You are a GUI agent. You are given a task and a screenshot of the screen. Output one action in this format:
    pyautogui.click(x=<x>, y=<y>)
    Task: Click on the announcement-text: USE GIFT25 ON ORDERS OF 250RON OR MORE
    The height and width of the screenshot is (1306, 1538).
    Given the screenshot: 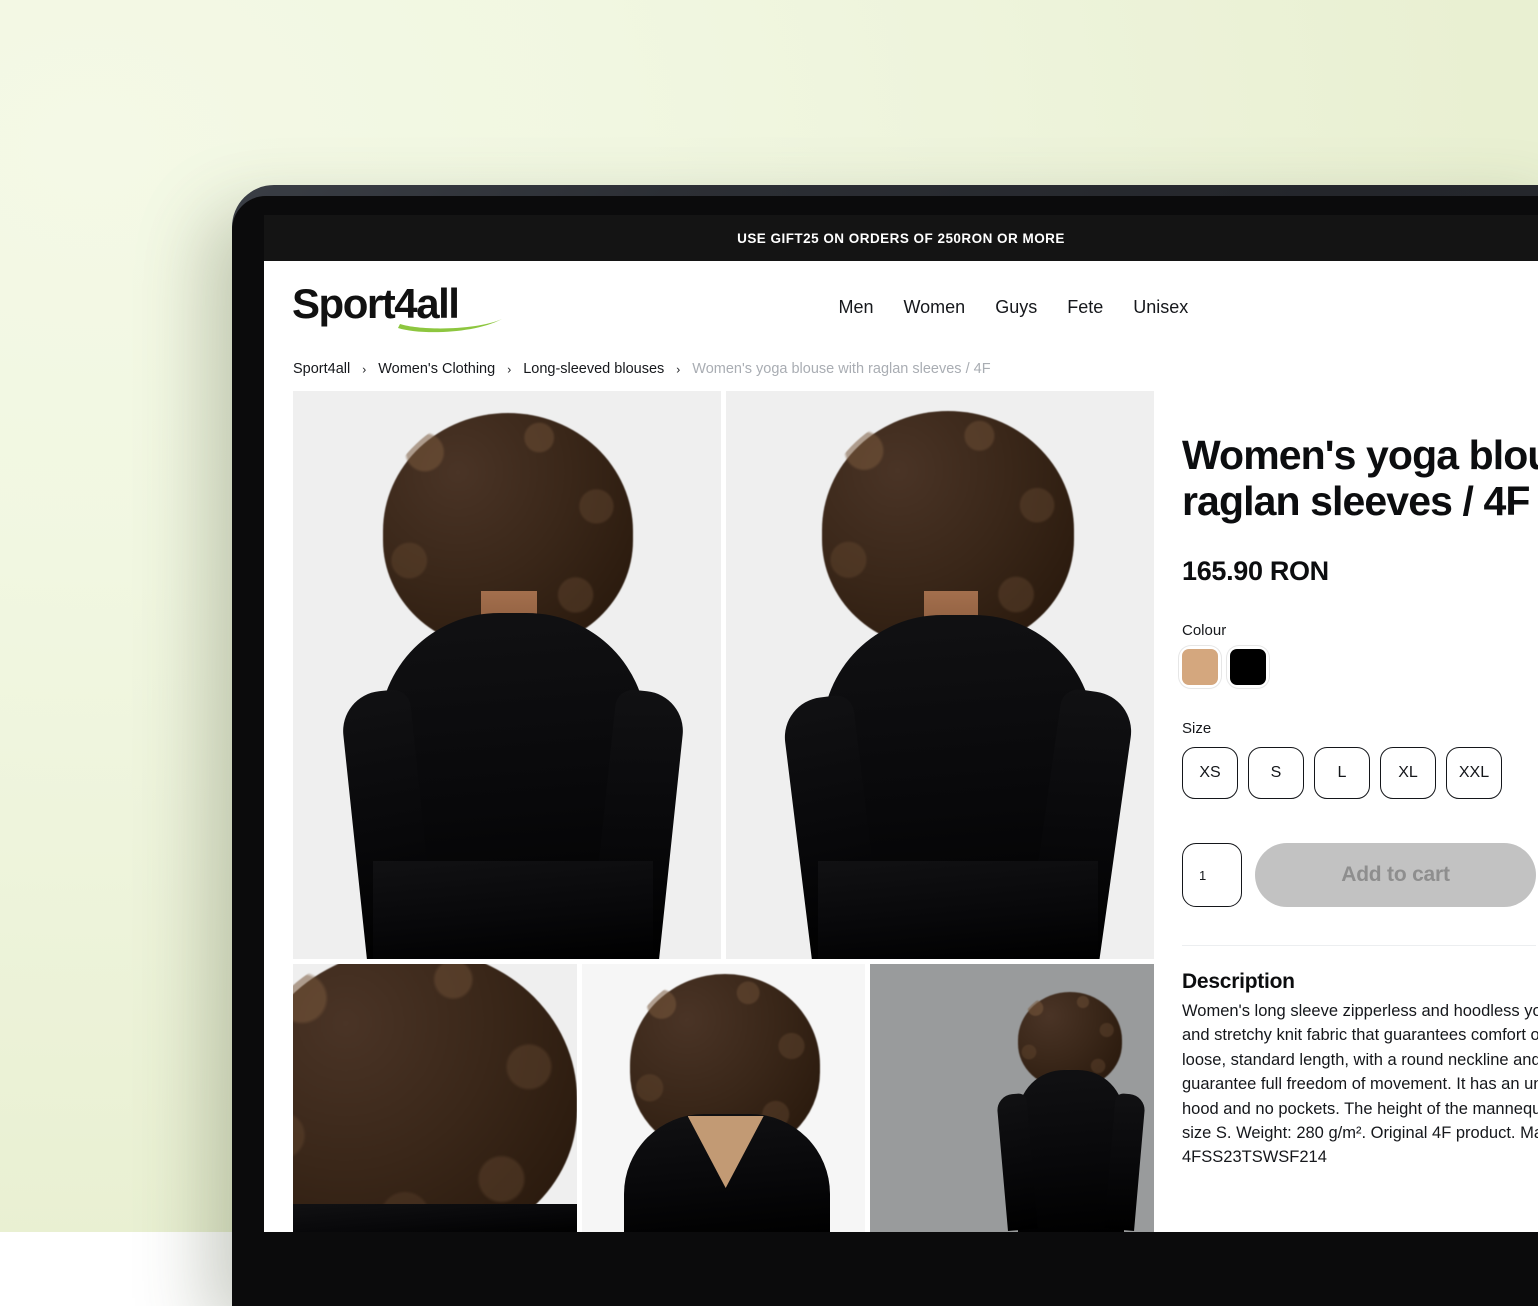 What is the action you would take?
    pyautogui.click(x=901, y=238)
    